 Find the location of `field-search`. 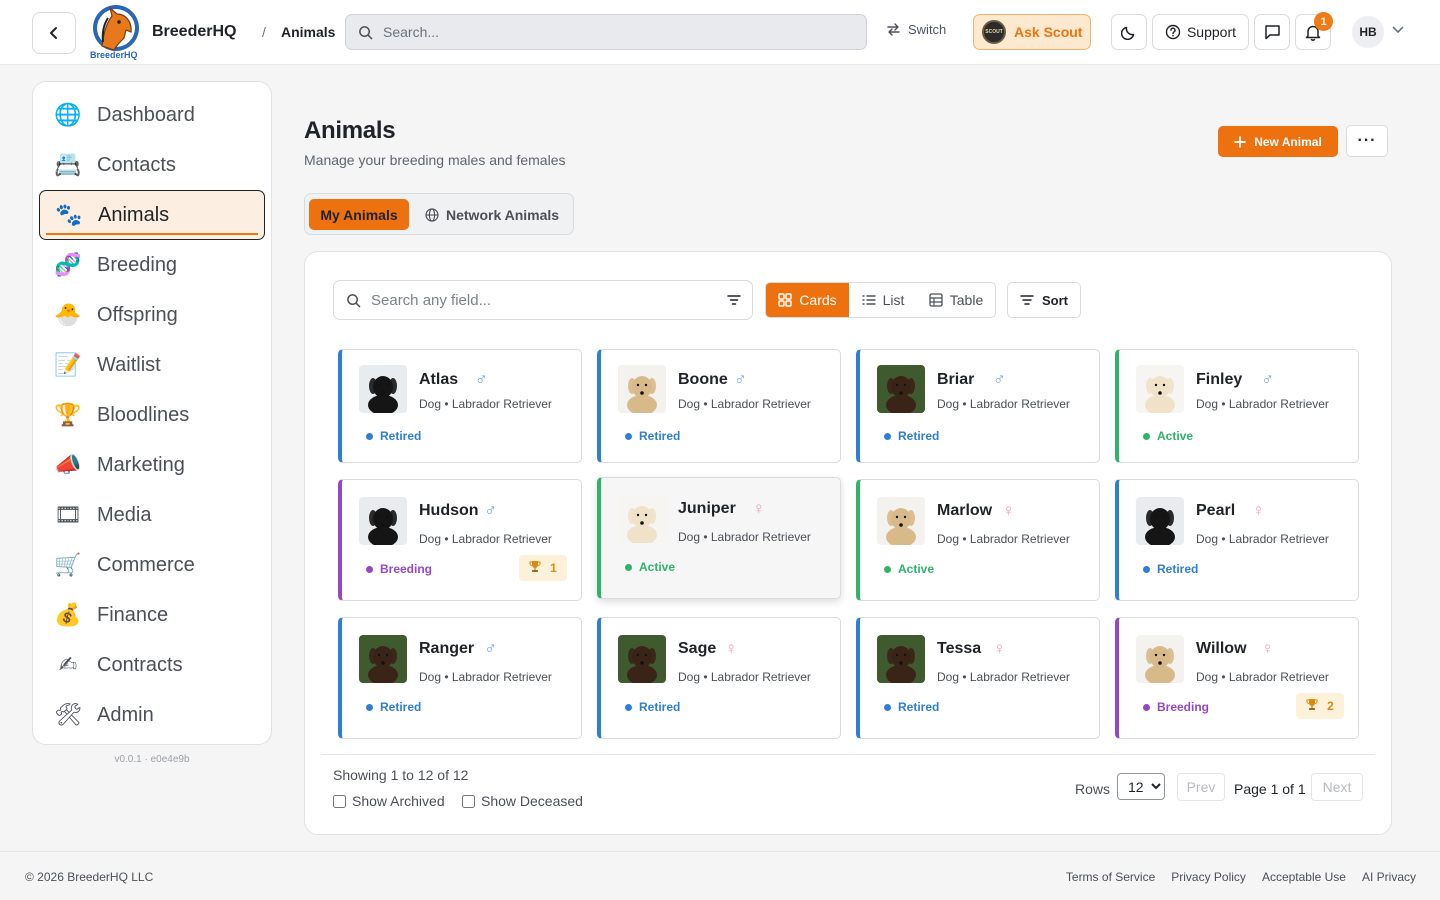

field-search is located at coordinates (543, 300).